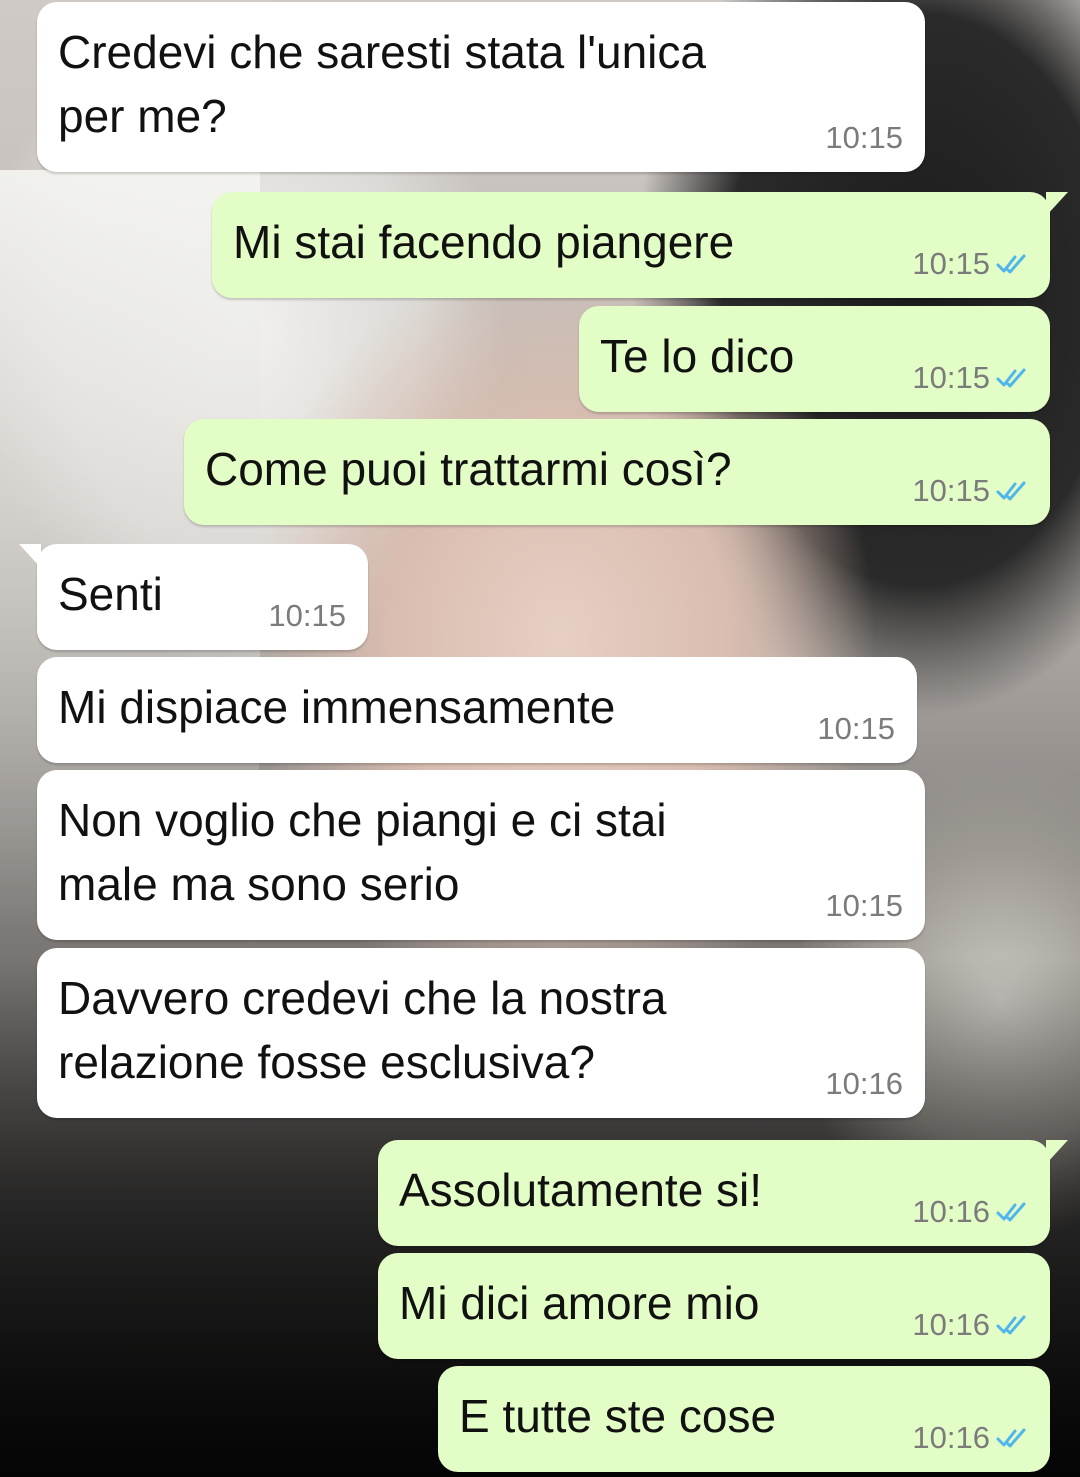 This screenshot has height=1477, width=1080. What do you see at coordinates (744, 1419) in the screenshot?
I see `message-bubble-outgoing: E tutte ste cose 10:16` at bounding box center [744, 1419].